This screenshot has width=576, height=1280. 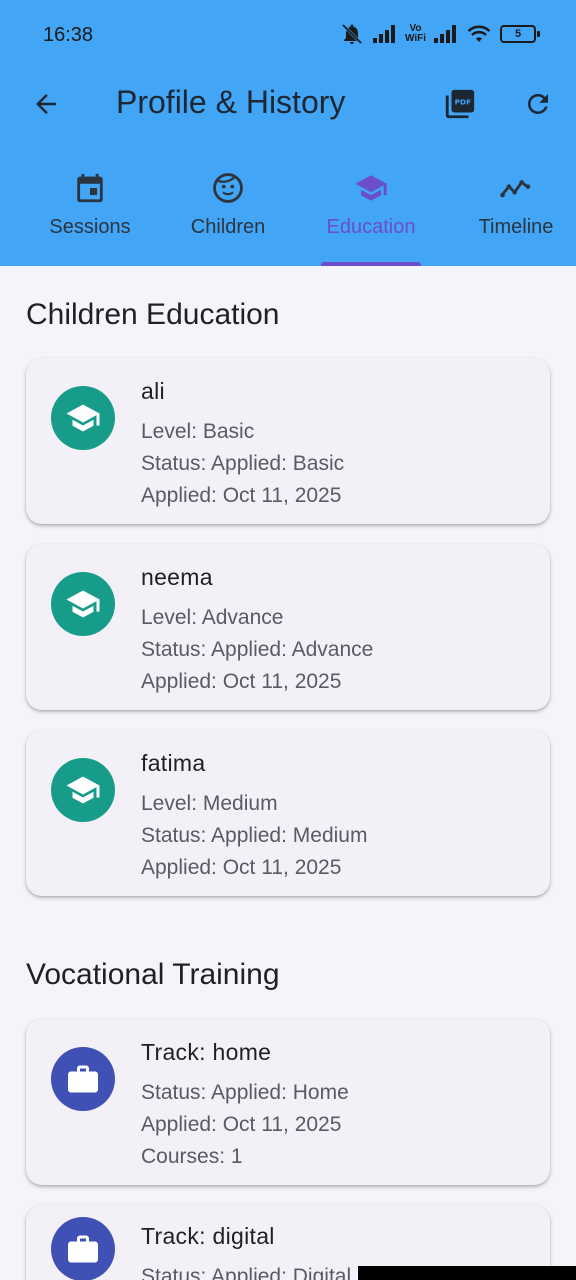 I want to click on track-name: Track: home, so click(x=206, y=1052).